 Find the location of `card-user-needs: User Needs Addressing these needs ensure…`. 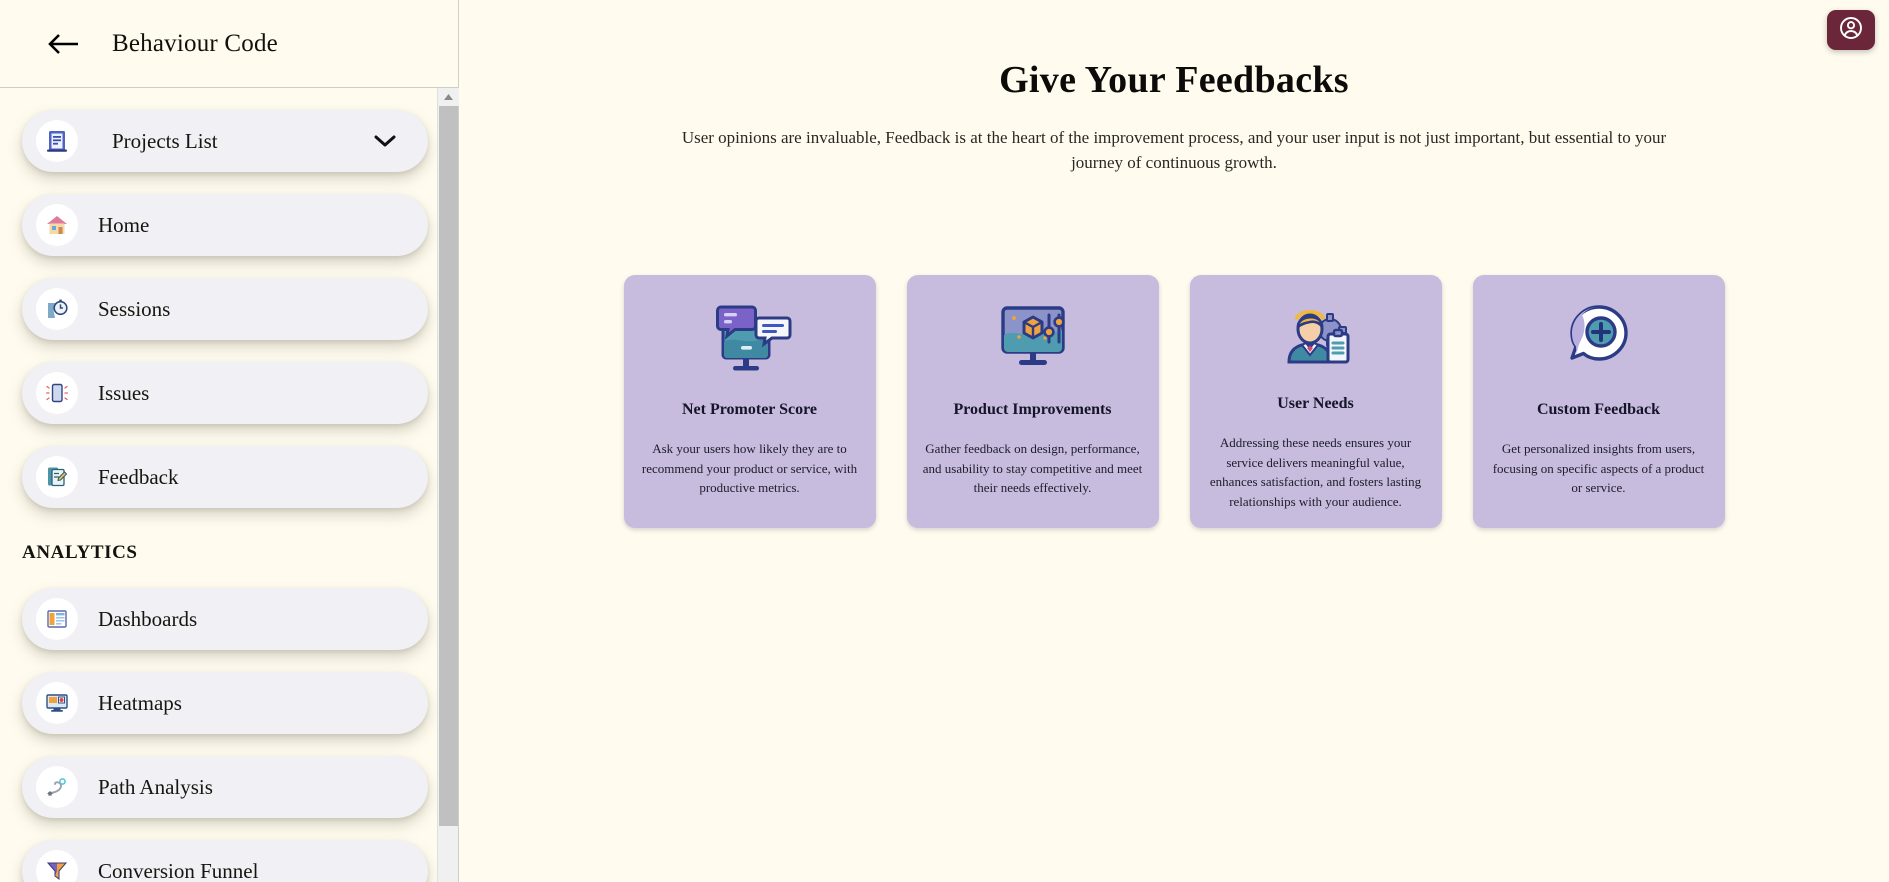

card-user-needs: User Needs Addressing these needs ensure… is located at coordinates (1315, 402).